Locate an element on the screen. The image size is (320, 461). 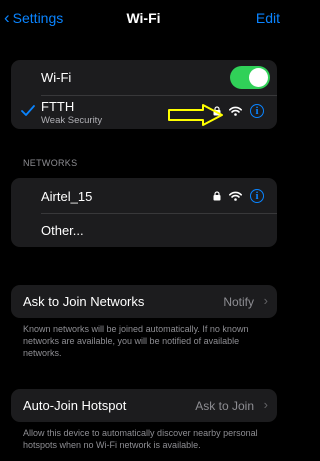
edit-button: Edit is located at coordinates (268, 18).